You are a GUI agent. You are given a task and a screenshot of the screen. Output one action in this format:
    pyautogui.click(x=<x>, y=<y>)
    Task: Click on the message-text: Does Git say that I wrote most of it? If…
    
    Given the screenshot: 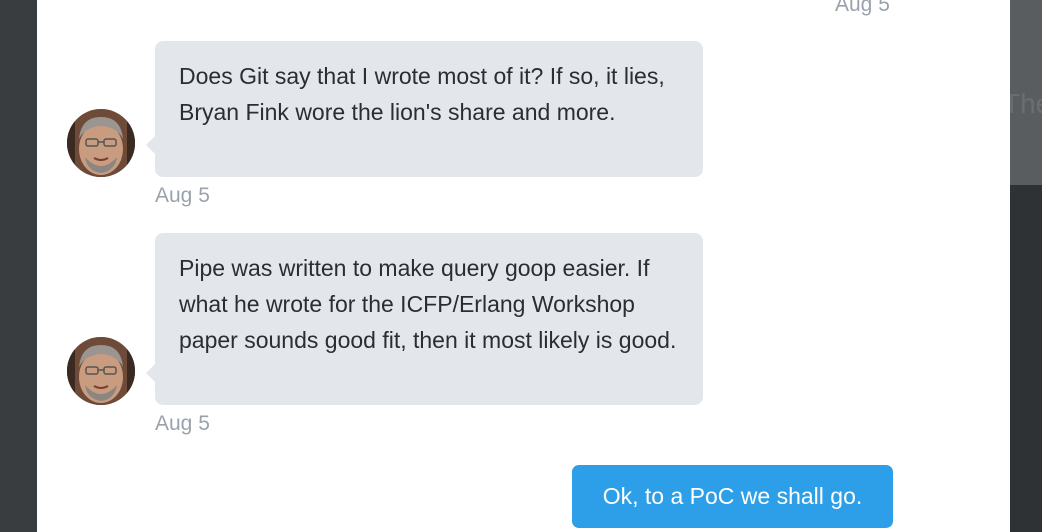 What is the action you would take?
    pyautogui.click(x=422, y=94)
    